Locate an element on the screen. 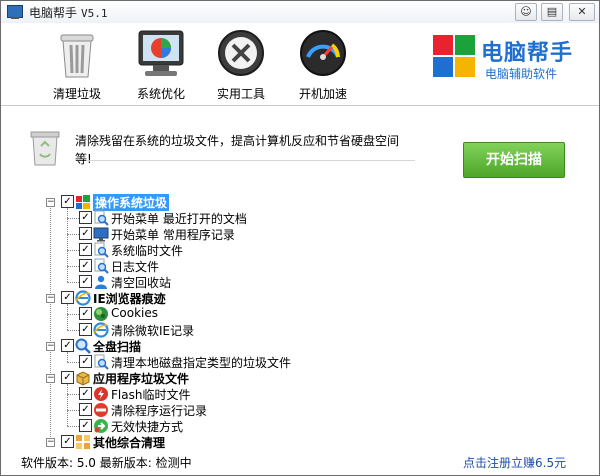  tools-icon is located at coordinates (241, 53).